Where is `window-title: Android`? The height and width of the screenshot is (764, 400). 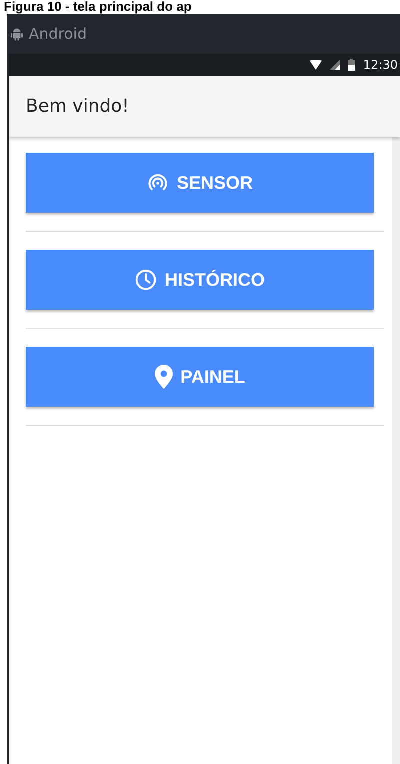 window-title: Android is located at coordinates (58, 34).